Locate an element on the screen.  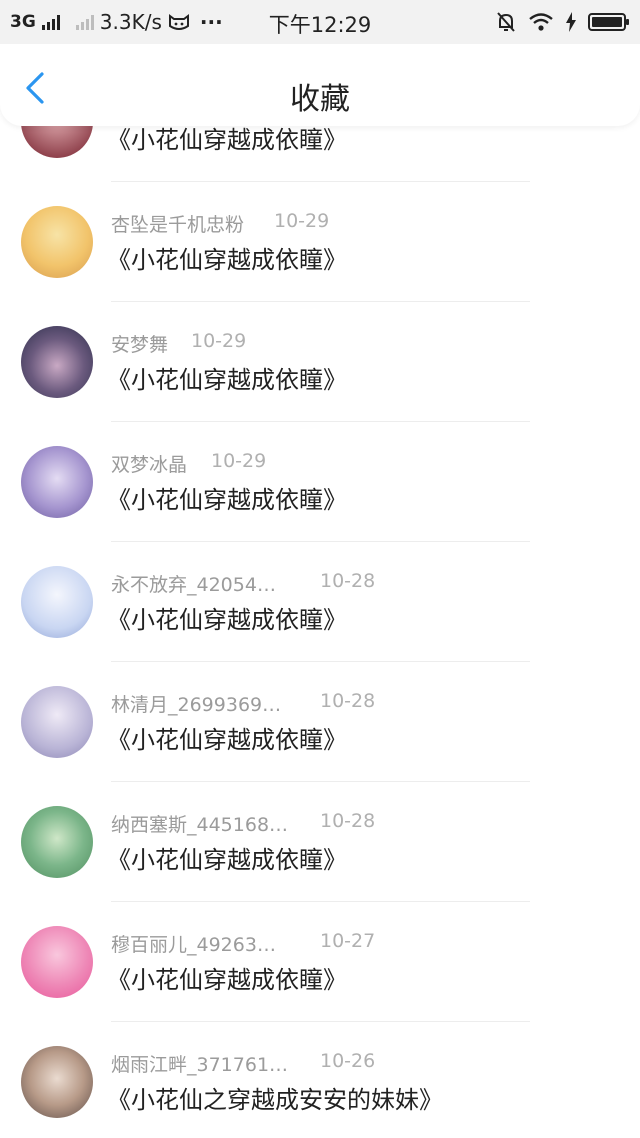
list-item: 双梦冰晶 10-29 《小花仙穿越成依瞳》 is located at coordinates (320, 482).